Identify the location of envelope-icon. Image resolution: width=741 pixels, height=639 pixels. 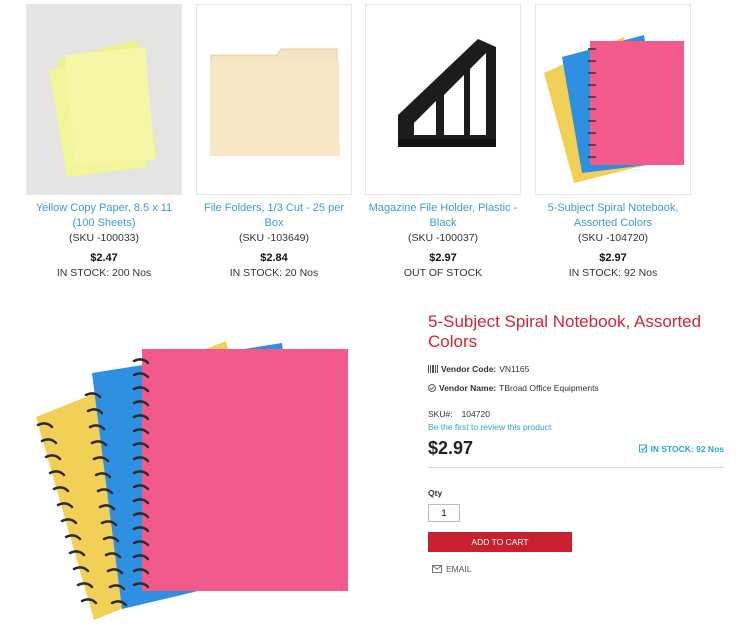
(437, 569).